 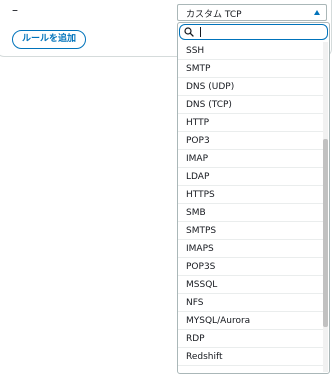 I want to click on type-select: カスタム TCP, so click(x=252, y=12).